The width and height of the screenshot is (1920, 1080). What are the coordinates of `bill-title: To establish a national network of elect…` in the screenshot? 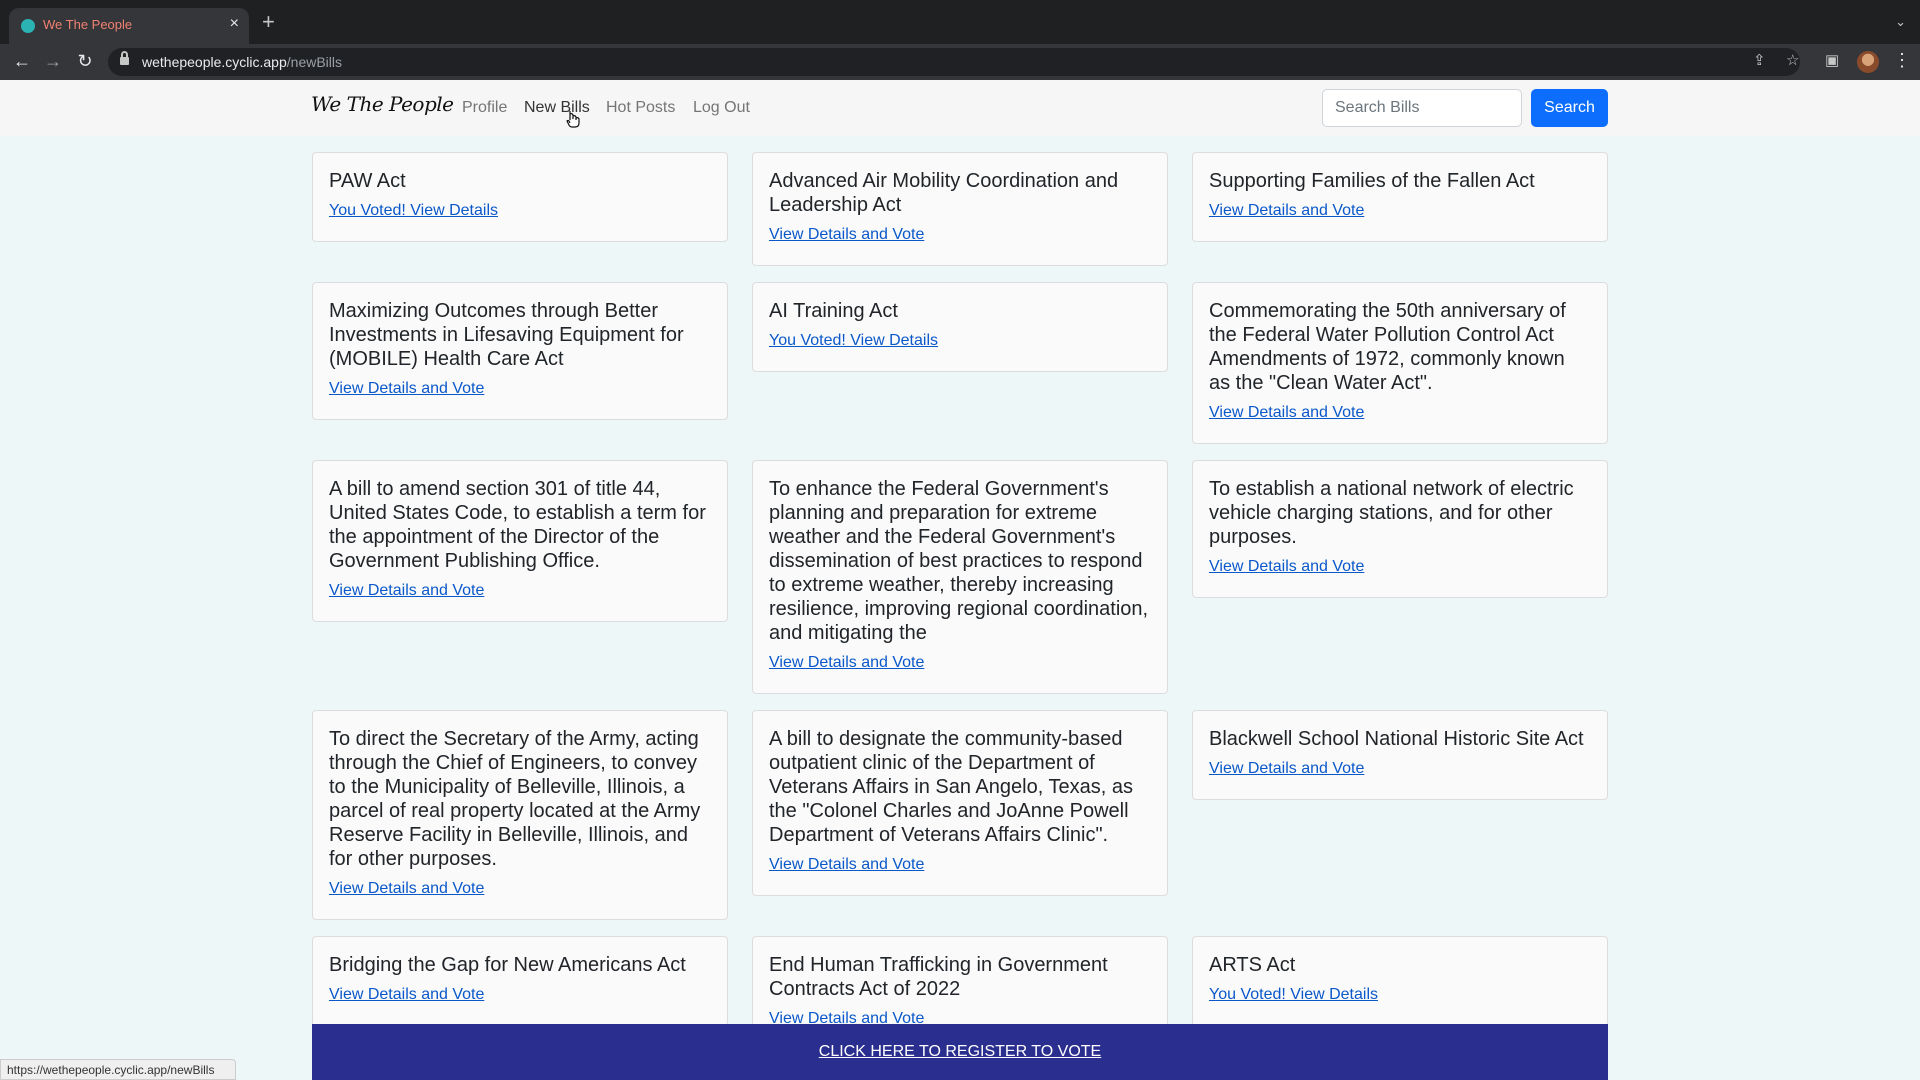 It's located at (1391, 513).